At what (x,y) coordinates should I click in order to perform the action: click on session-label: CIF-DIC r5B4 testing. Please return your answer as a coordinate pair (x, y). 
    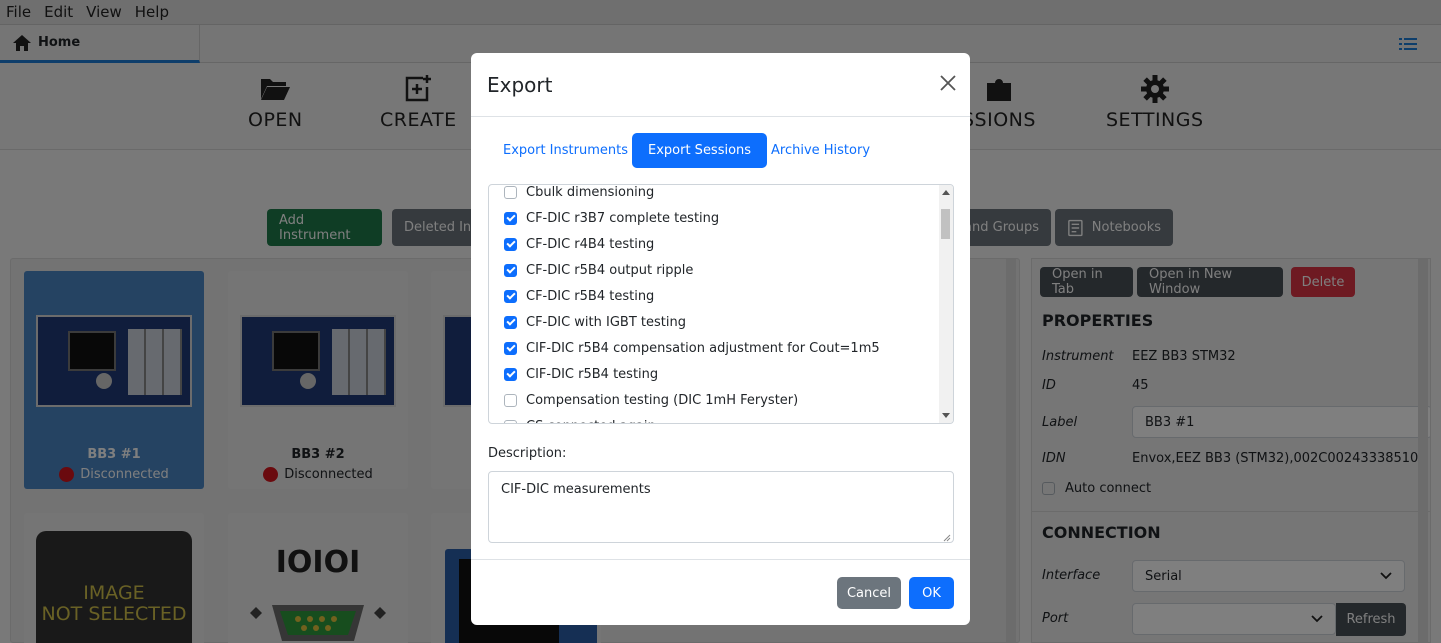
    Looking at the image, I should click on (592, 374).